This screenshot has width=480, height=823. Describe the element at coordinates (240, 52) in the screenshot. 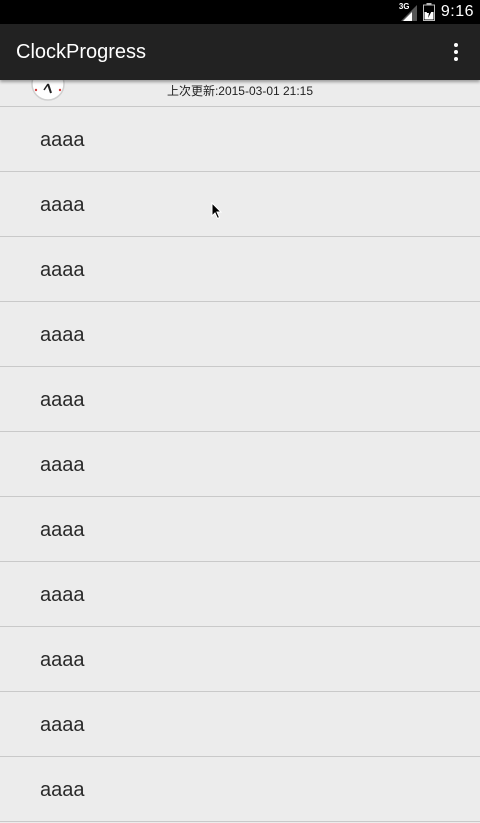

I see `action-bar: ClockProgress` at that location.